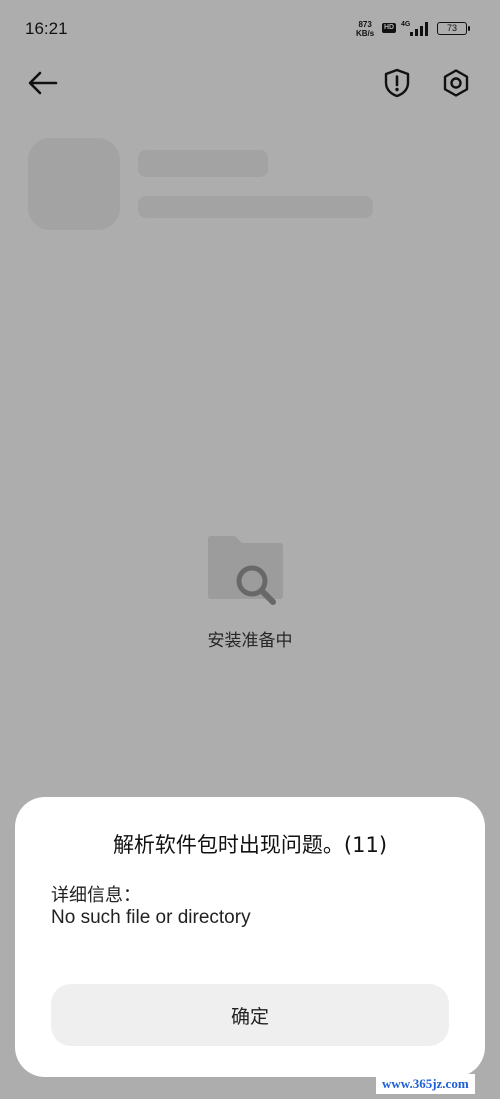 The width and height of the screenshot is (500, 1099). What do you see at coordinates (250, 1015) in the screenshot?
I see `confirm-button: 确定` at bounding box center [250, 1015].